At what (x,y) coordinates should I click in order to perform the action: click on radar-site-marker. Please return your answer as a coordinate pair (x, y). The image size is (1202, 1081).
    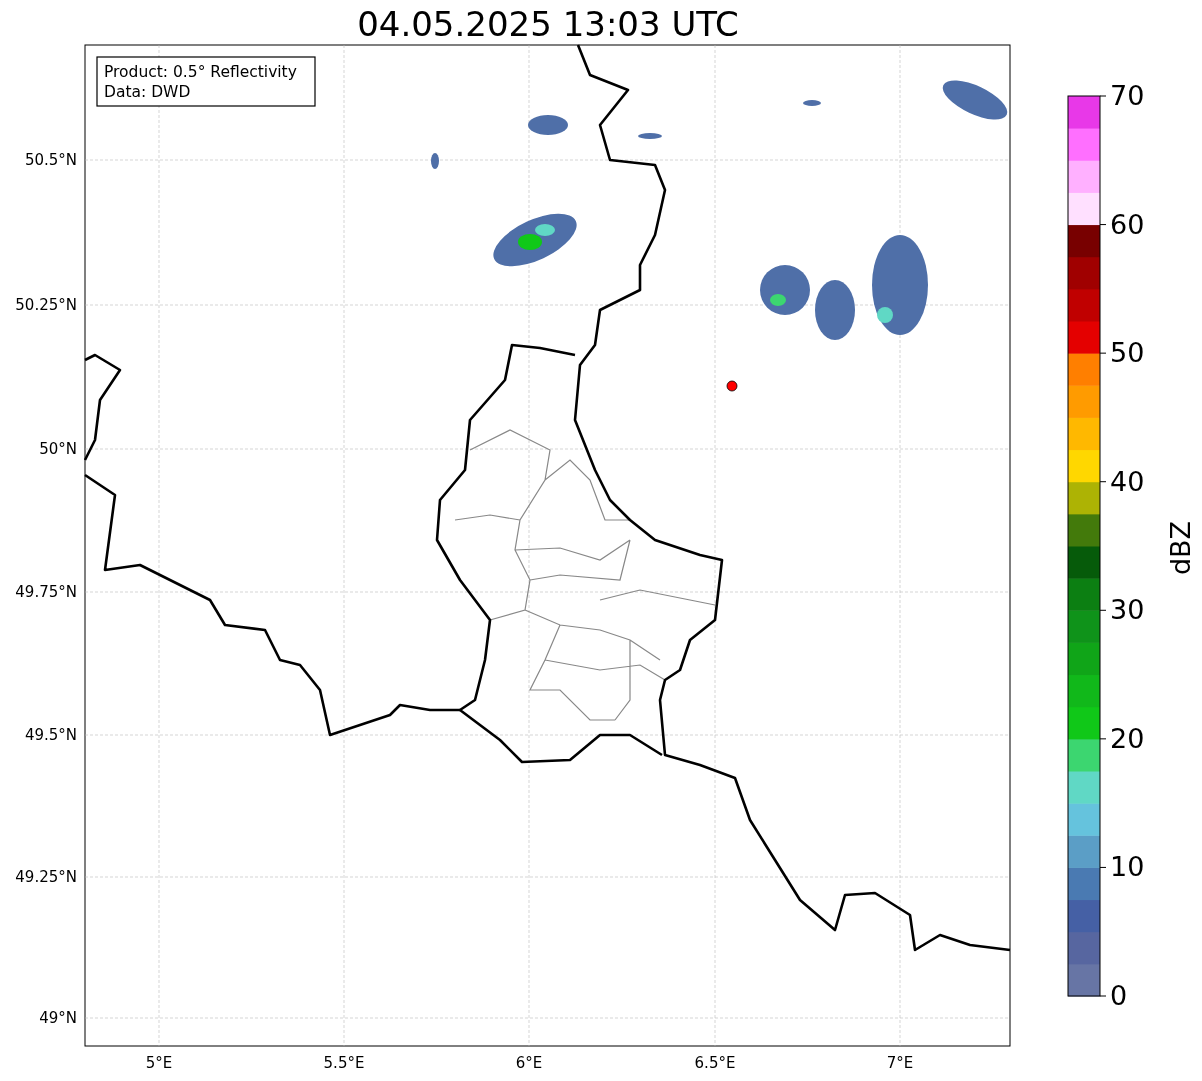
    Looking at the image, I should click on (732, 386).